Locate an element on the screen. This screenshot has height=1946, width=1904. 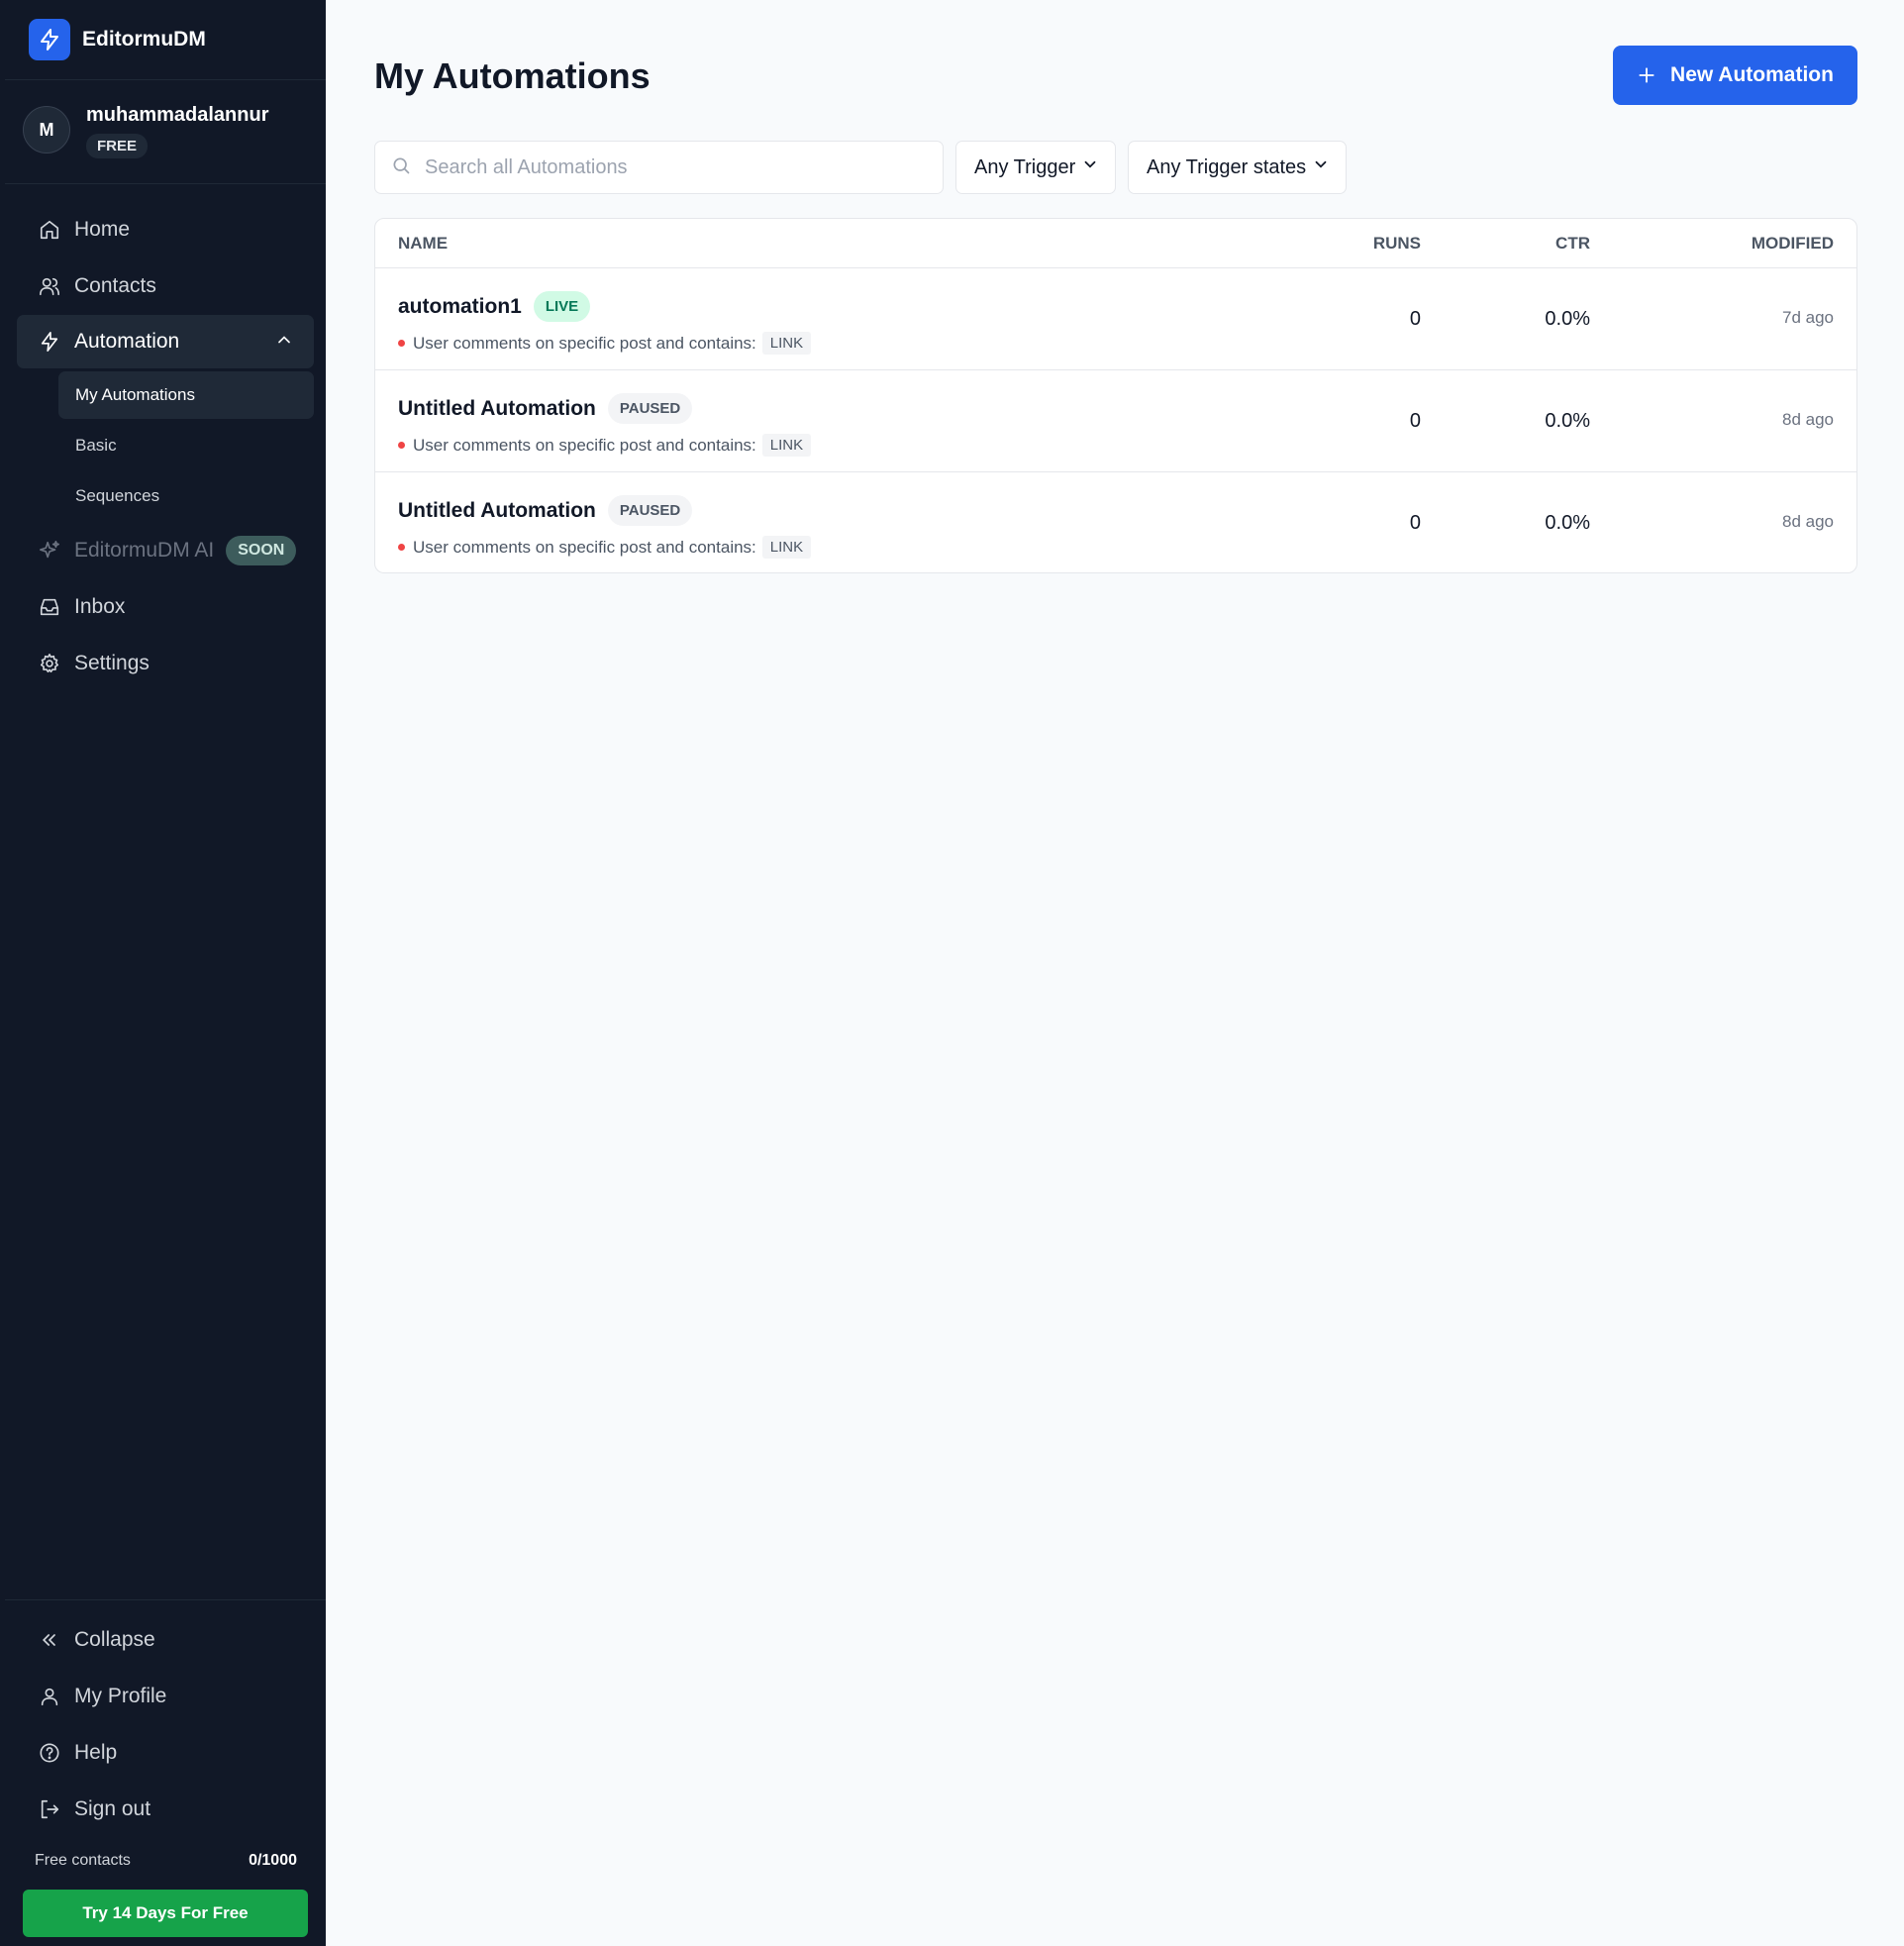
sidebar-subitem-my-automations: My Automations is located at coordinates (186, 395).